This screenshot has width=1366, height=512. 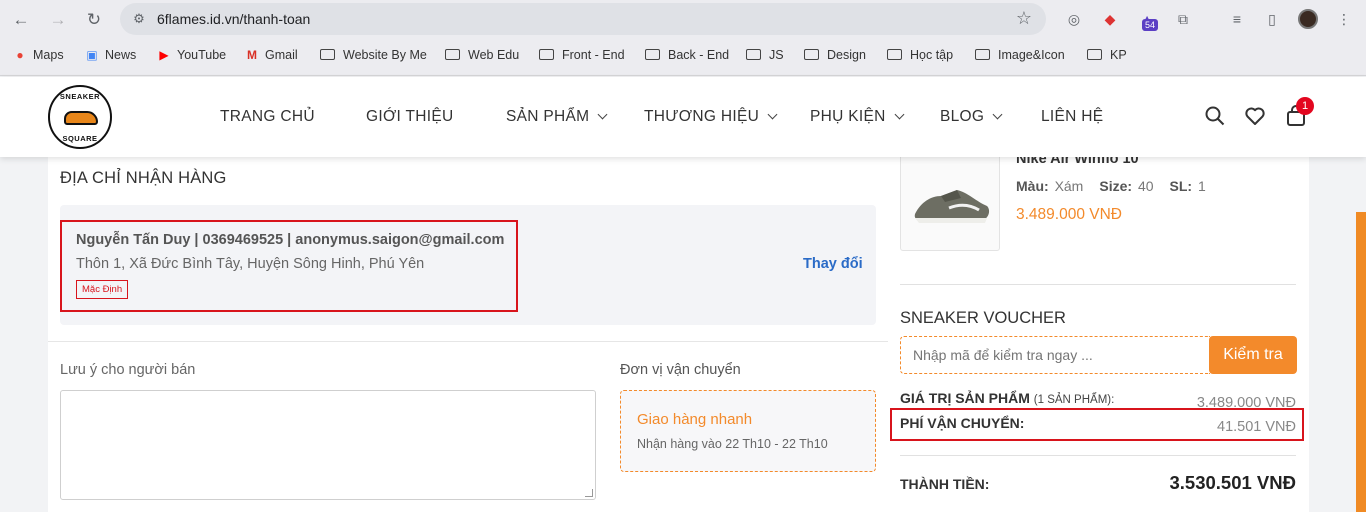 What do you see at coordinates (1237, 19) in the screenshot?
I see `reading-list-icon: ≡` at bounding box center [1237, 19].